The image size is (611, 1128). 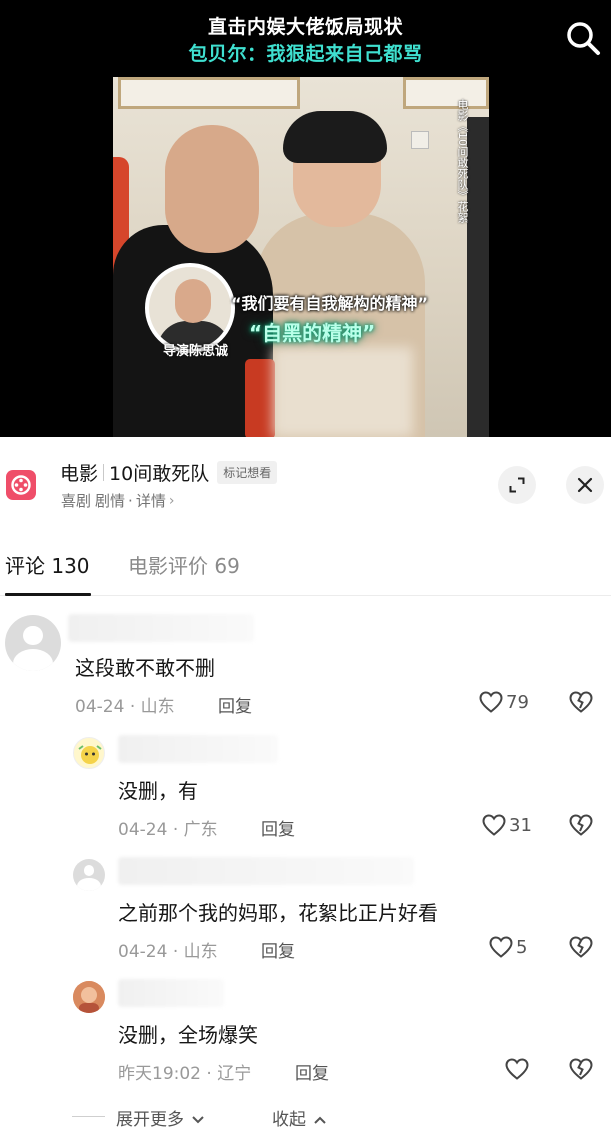 I want to click on tab-comments: 评论 130, so click(x=47, y=564).